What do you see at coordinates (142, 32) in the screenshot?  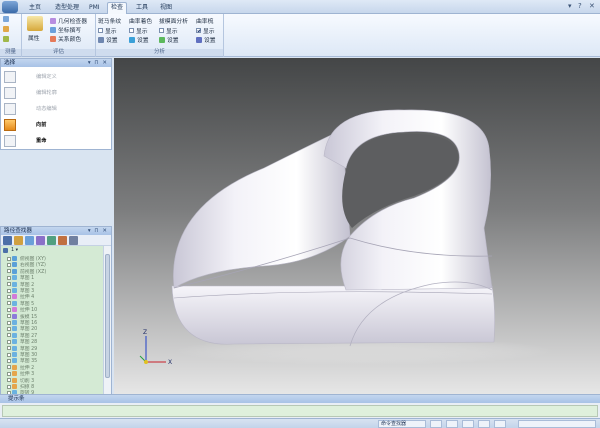 I see `curvature-shading-show-label: 显示` at bounding box center [142, 32].